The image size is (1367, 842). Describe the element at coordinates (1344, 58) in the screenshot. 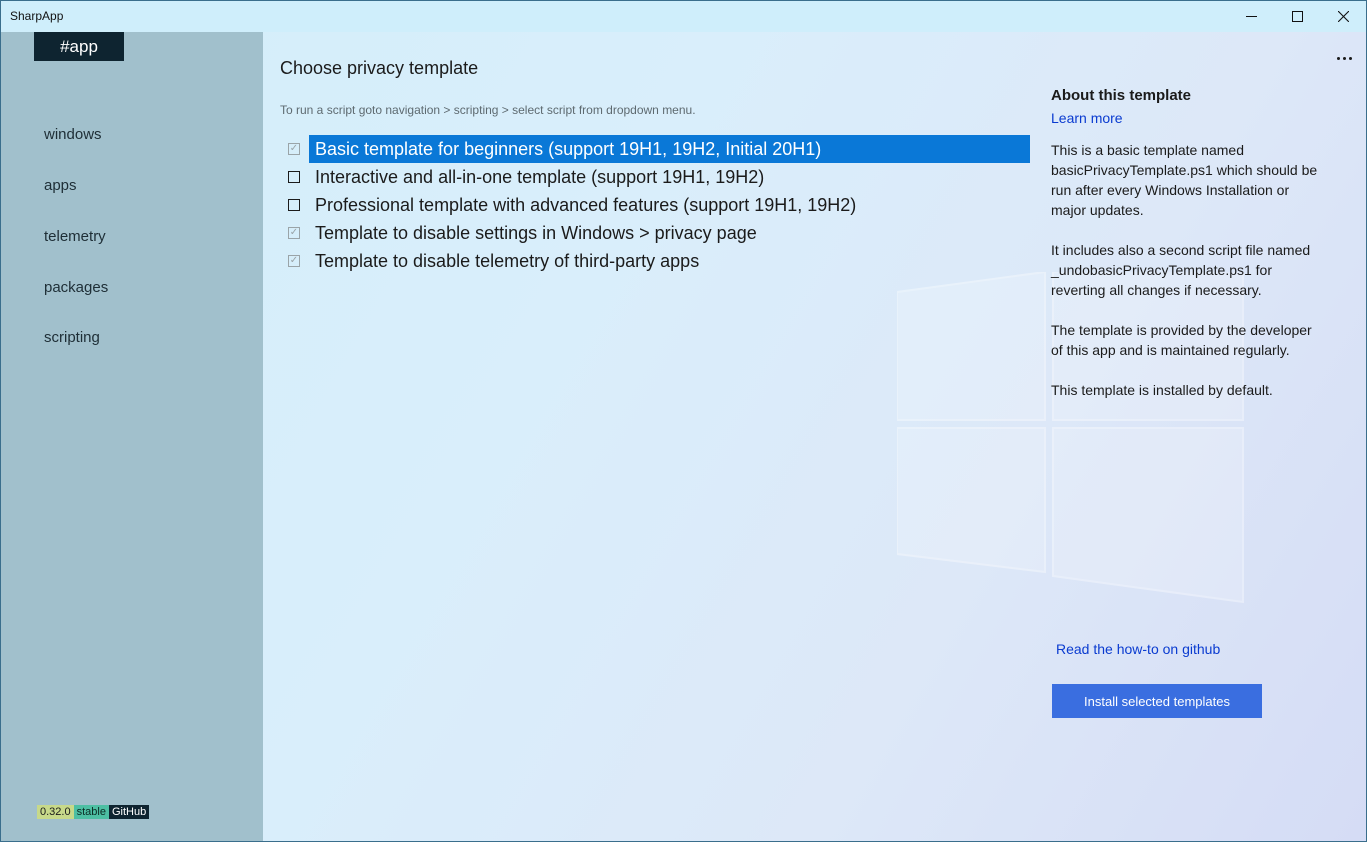

I see `more-options-button` at that location.